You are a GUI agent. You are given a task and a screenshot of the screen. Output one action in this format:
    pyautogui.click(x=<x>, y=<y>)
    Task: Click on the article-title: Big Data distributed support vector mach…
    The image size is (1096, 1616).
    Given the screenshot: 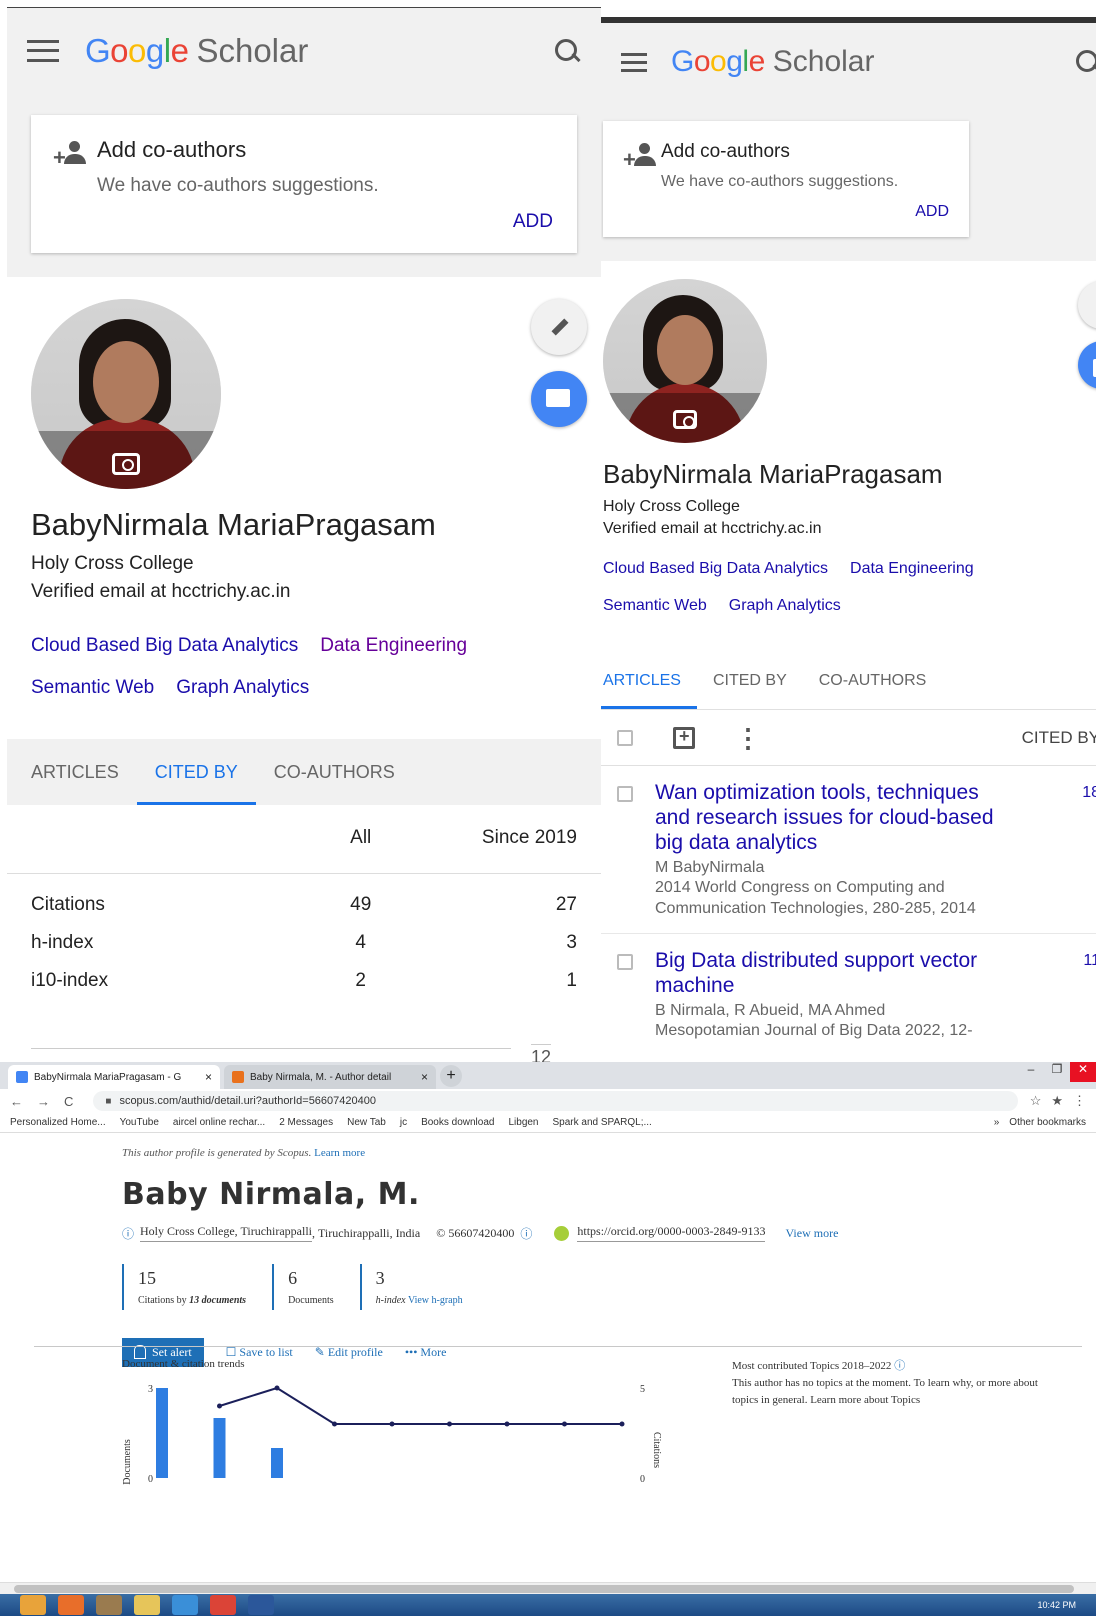 What is the action you would take?
    pyautogui.click(x=825, y=973)
    